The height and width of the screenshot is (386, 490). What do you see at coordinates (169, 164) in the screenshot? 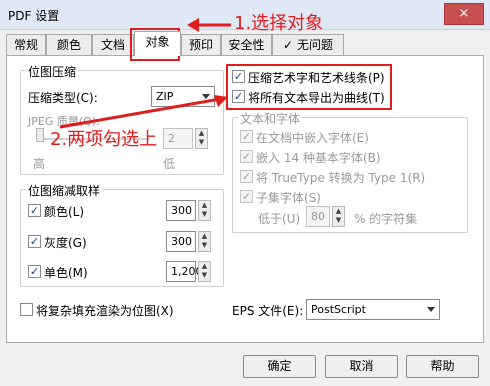
I see `quality-low-label: 低` at bounding box center [169, 164].